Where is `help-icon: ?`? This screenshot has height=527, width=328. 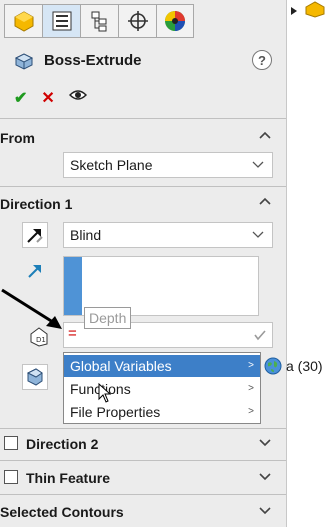
help-icon: ? is located at coordinates (262, 60).